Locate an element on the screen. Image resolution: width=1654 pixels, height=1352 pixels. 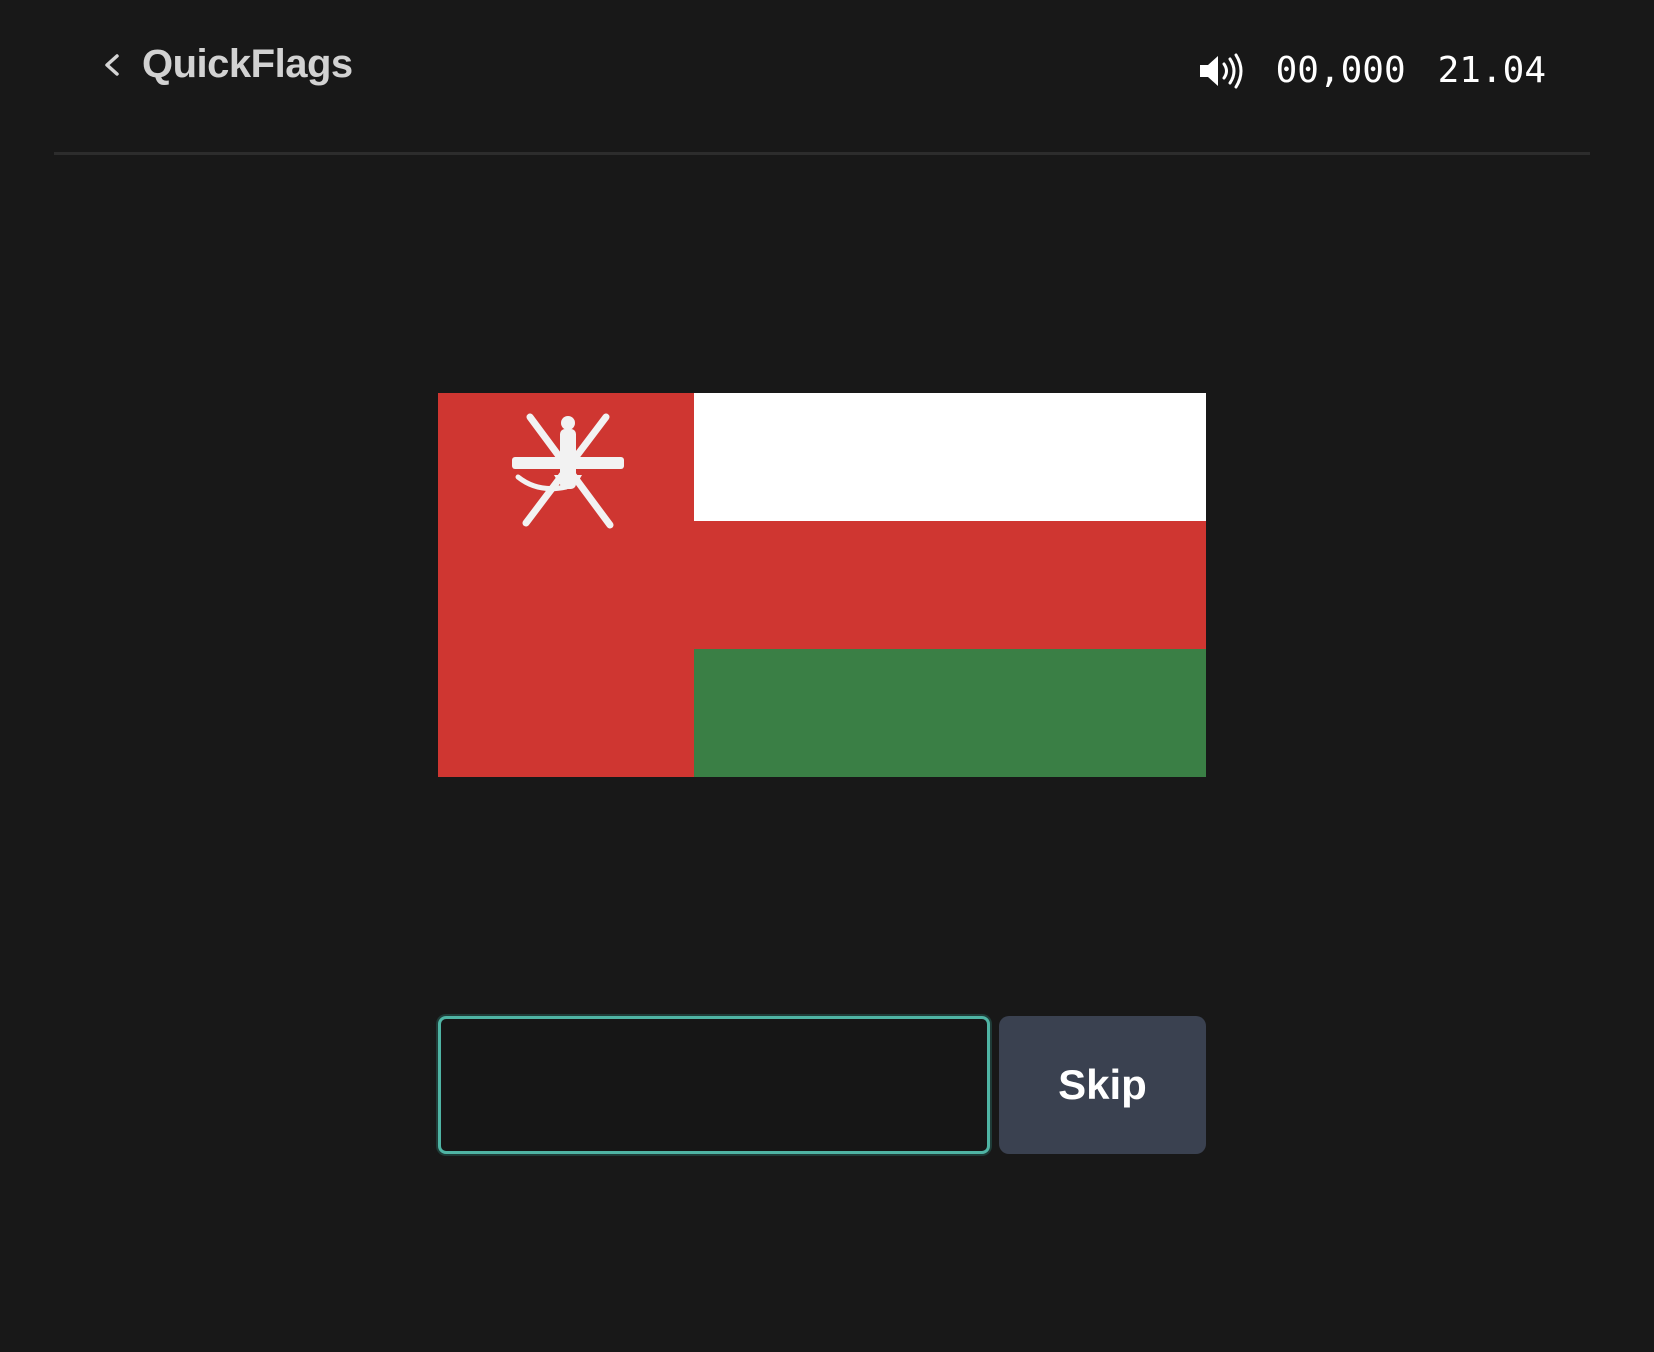
stats-area: 00,000 21.04 is located at coordinates (1372, 70).